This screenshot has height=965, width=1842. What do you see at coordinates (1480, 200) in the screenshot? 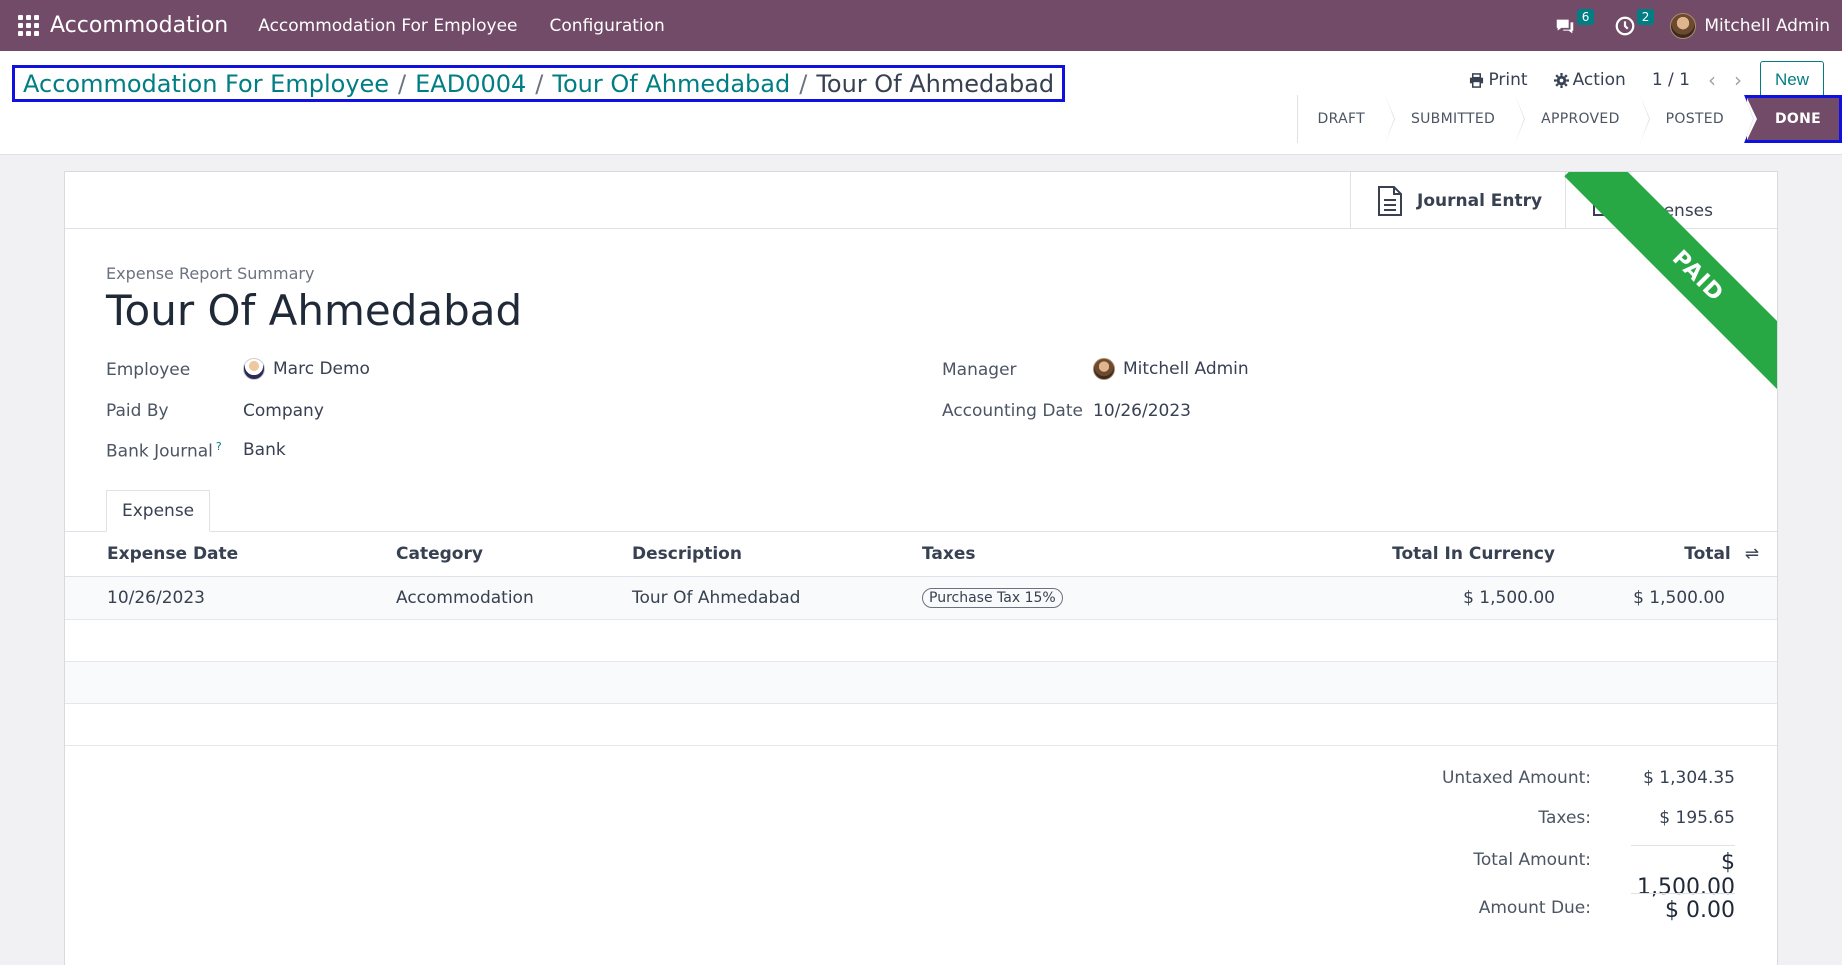
I see `journal-entry-label: Journal Entry` at bounding box center [1480, 200].